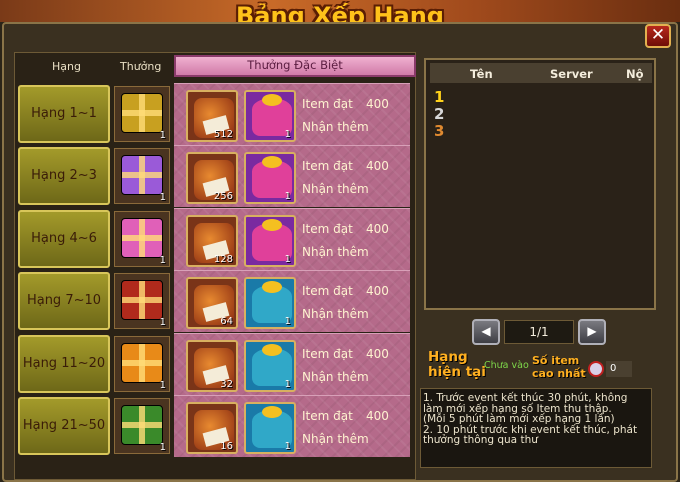 This screenshot has width=680, height=482. Describe the element at coordinates (658, 36) in the screenshot. I see `close-button: ✕` at that location.